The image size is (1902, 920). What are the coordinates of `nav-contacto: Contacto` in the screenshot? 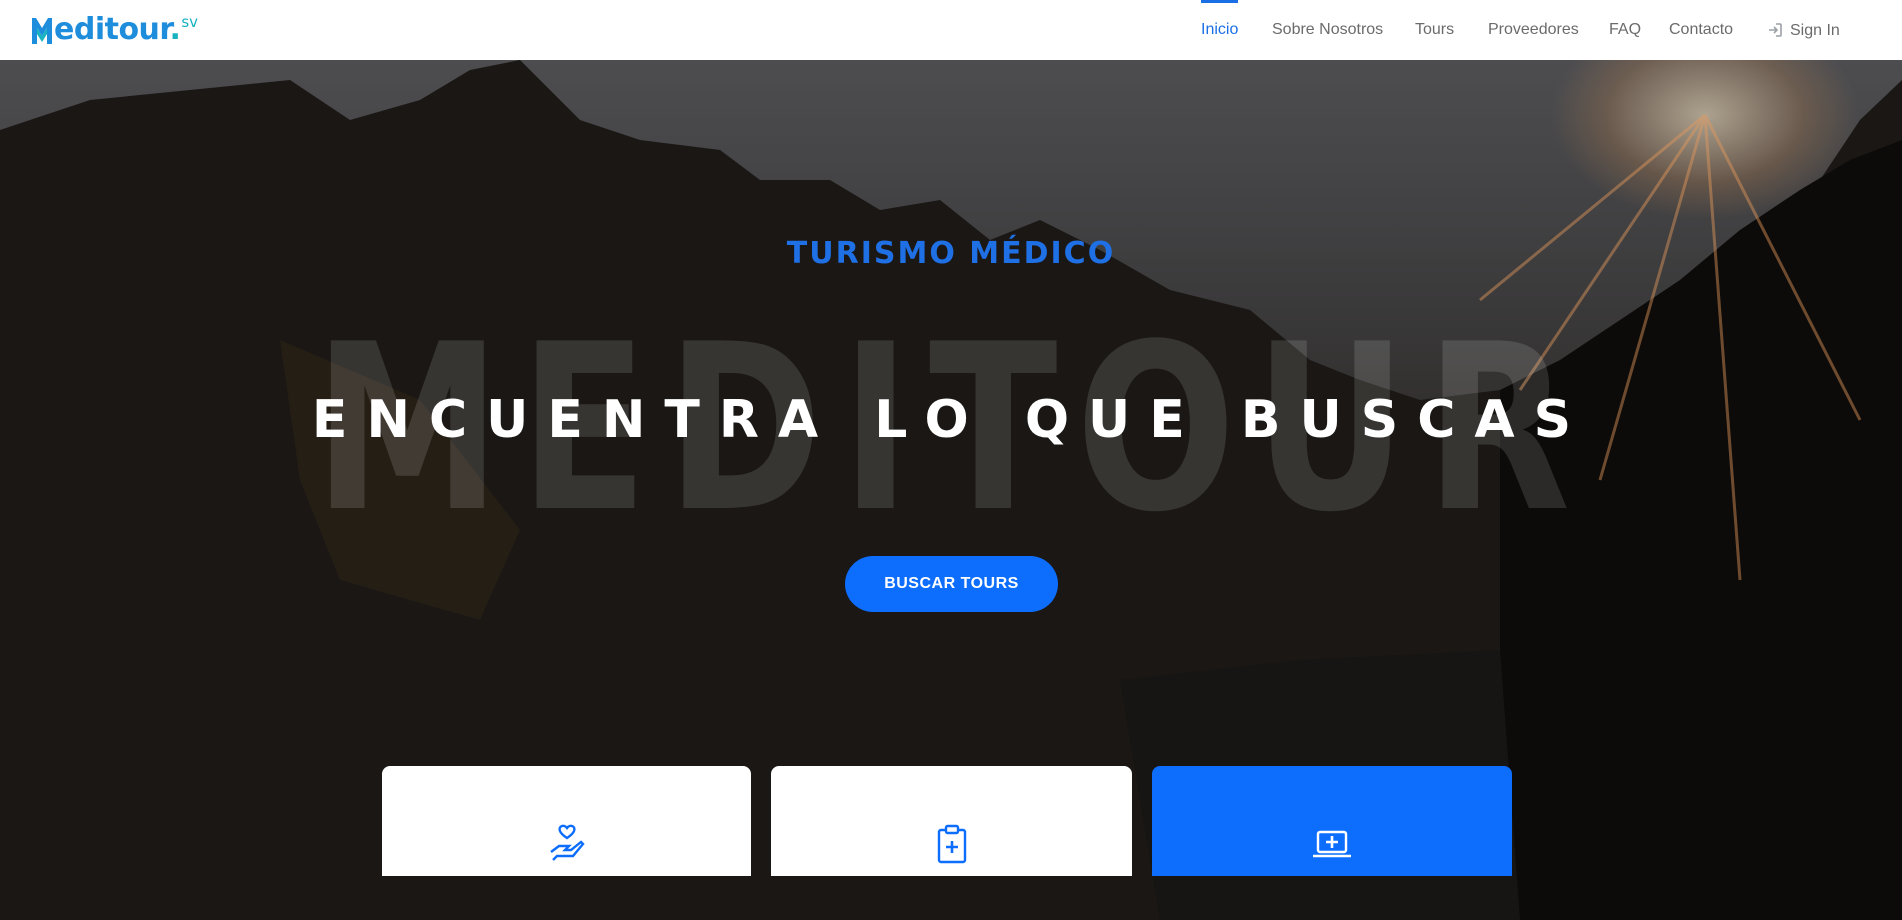 It's located at (1701, 30).